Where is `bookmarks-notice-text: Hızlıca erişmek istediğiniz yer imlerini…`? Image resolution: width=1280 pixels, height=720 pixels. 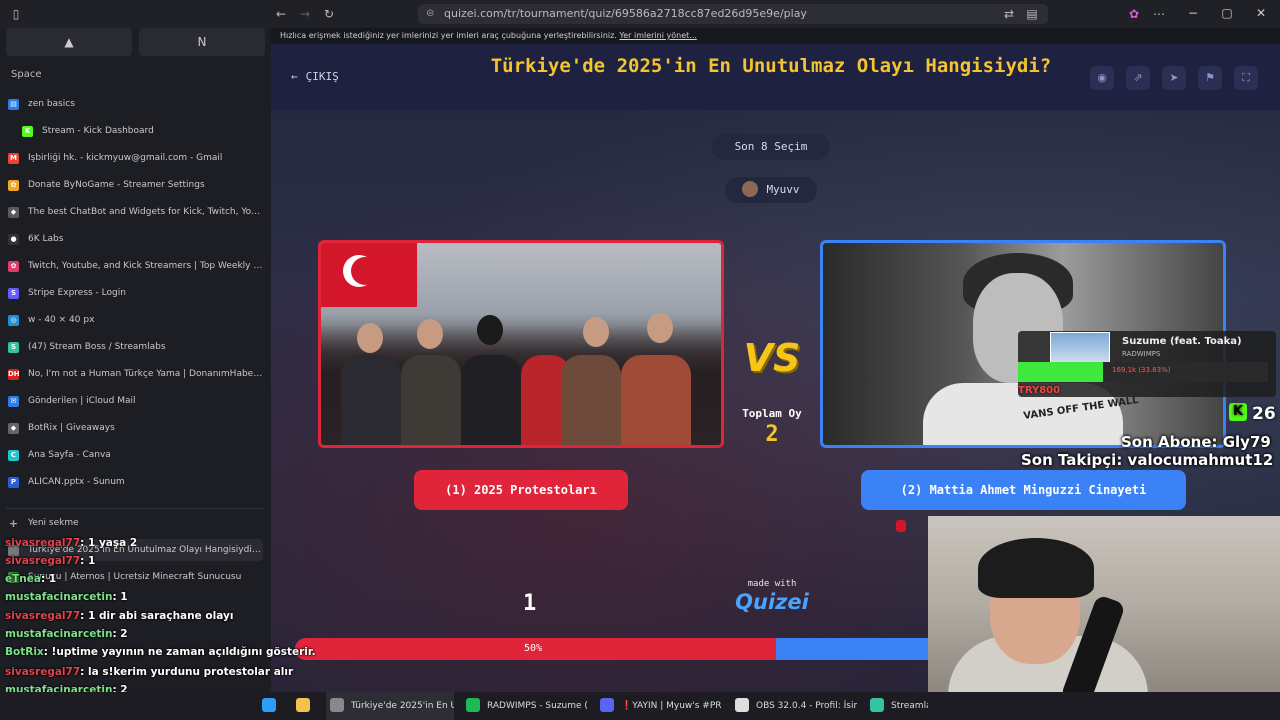
bookmarks-notice-text: Hızlıca erişmek istediğiniz yer imlerini… is located at coordinates (448, 35).